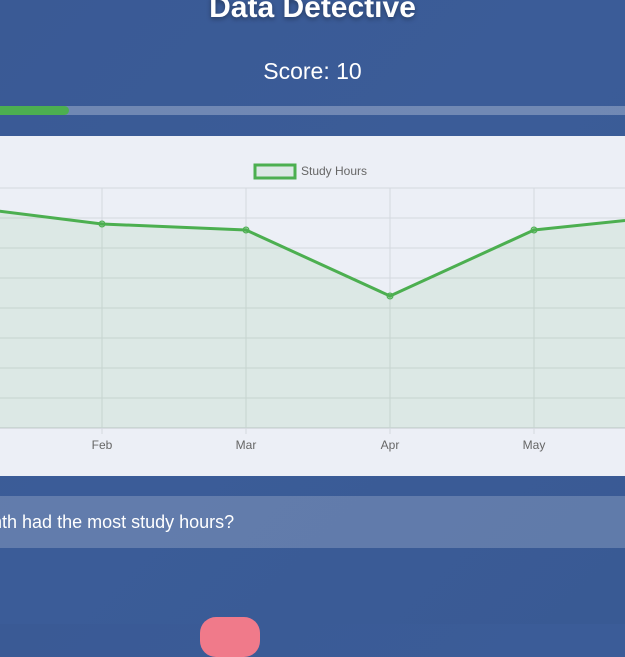 The width and height of the screenshot is (625, 657). What do you see at coordinates (319, 445) in the screenshot?
I see `x-axis-ticks: JanFebMarAprMayJun` at bounding box center [319, 445].